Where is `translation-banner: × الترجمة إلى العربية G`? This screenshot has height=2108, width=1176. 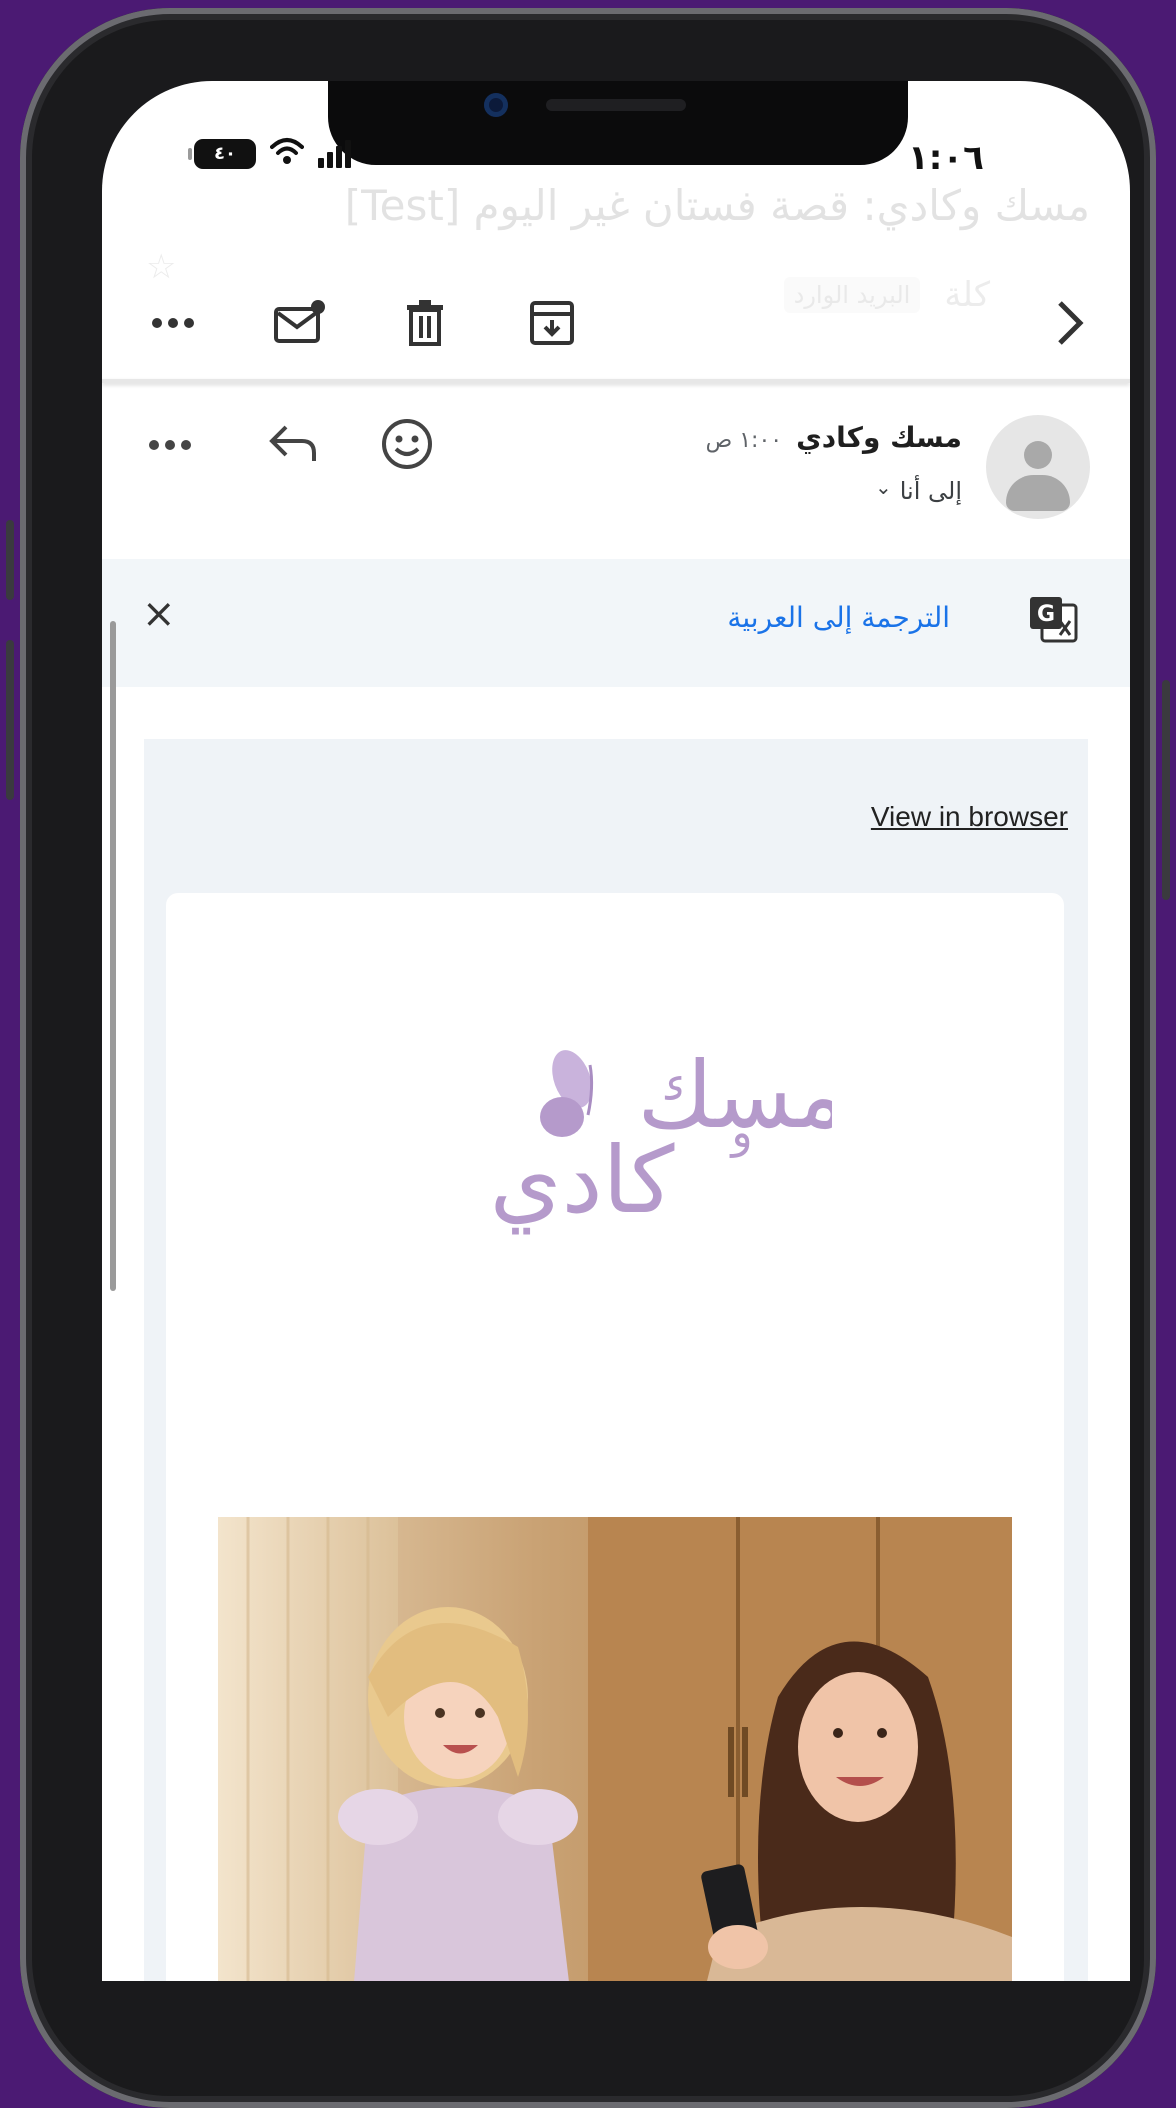
translation-banner: × الترجمة إلى العربية G is located at coordinates (616, 623).